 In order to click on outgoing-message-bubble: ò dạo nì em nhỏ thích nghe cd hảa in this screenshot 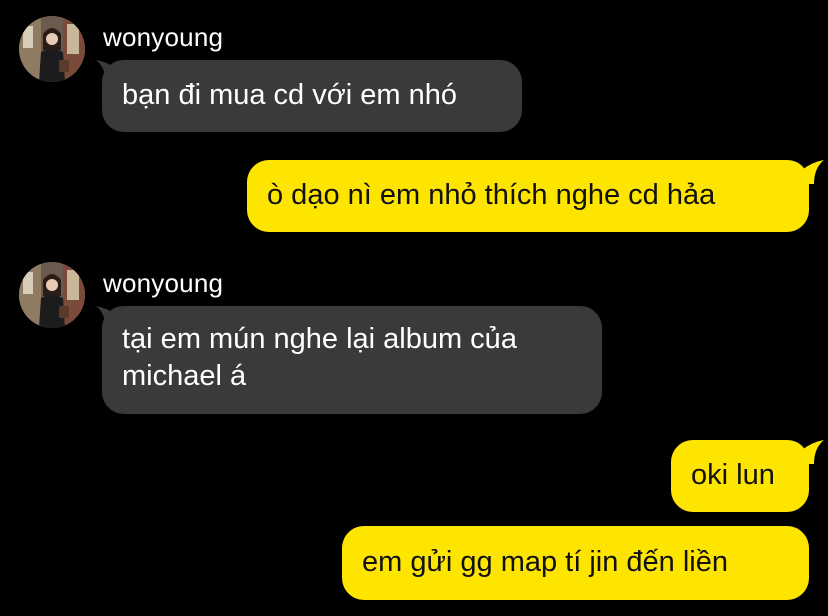, I will do `click(528, 196)`.